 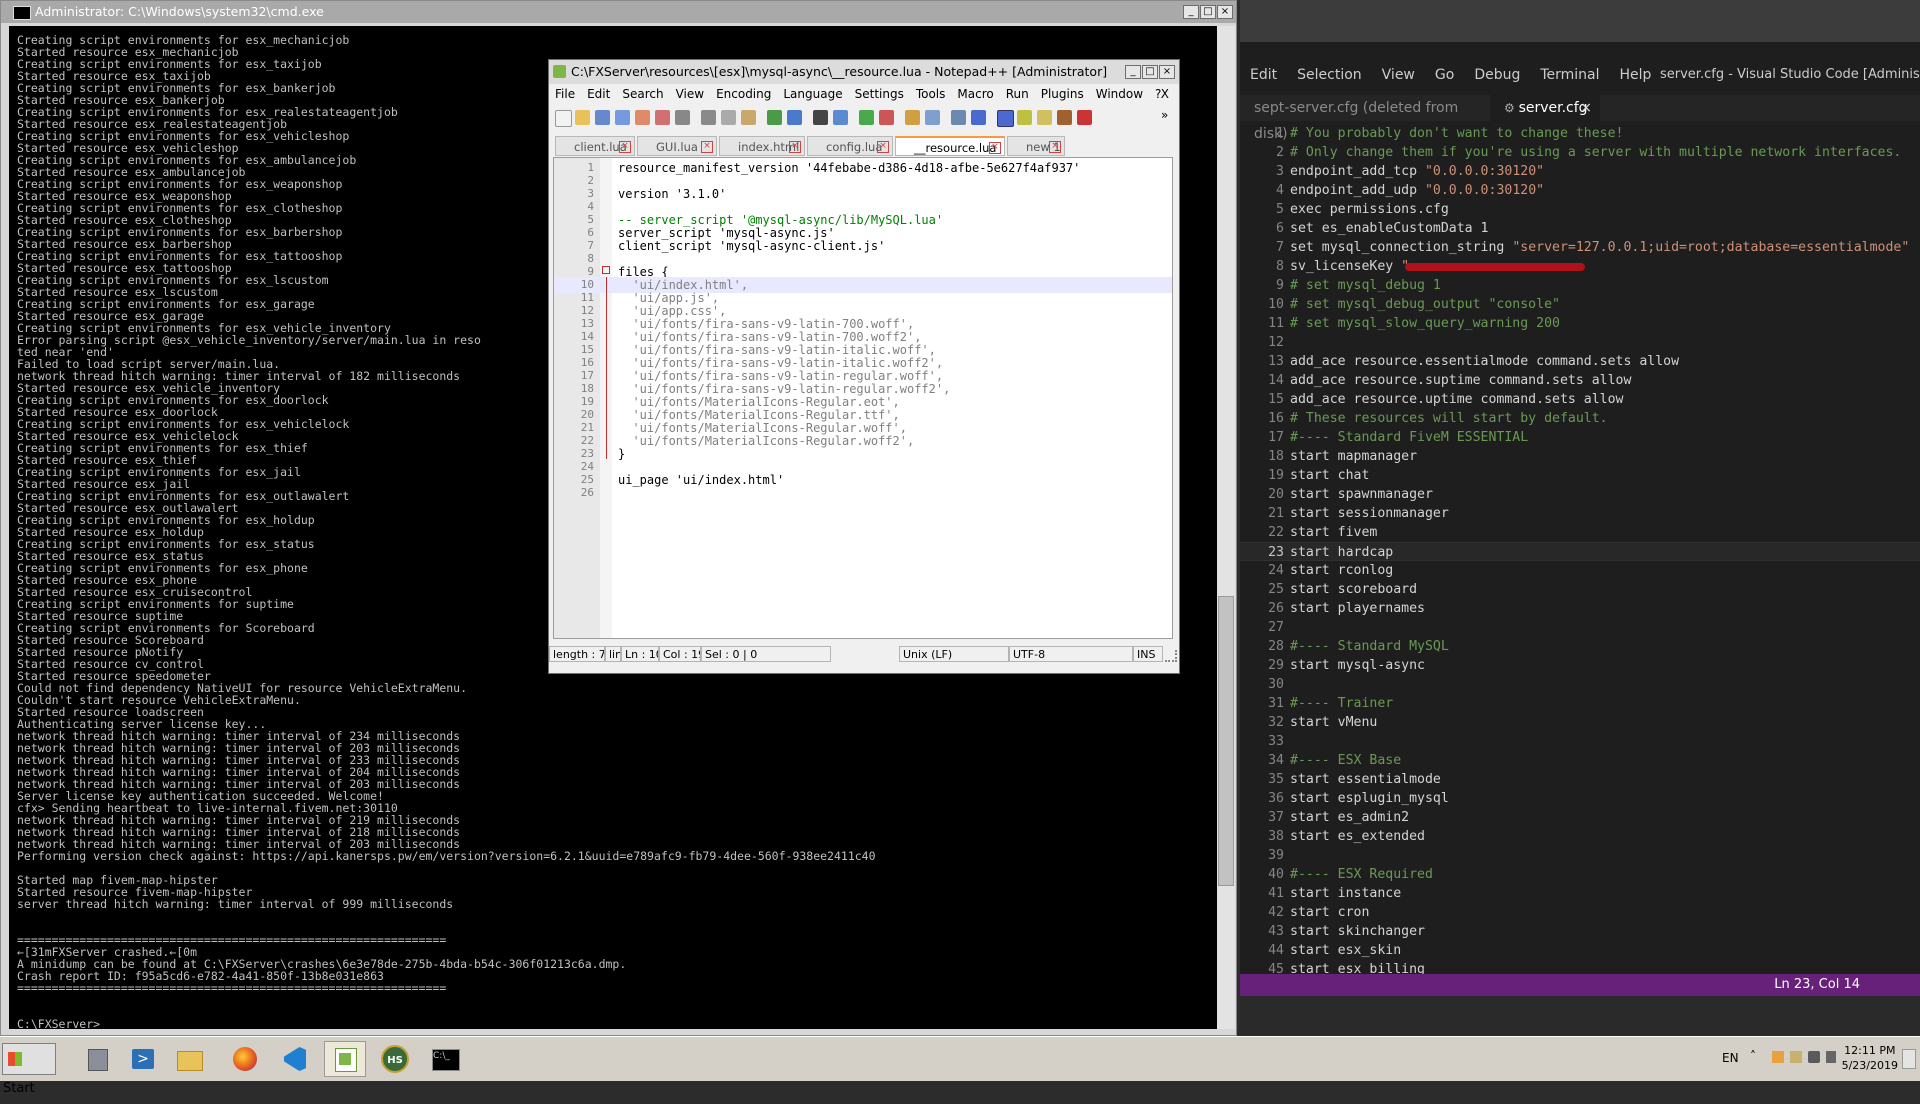 What do you see at coordinates (598, 94) in the screenshot?
I see `menu-edit: Edit` at bounding box center [598, 94].